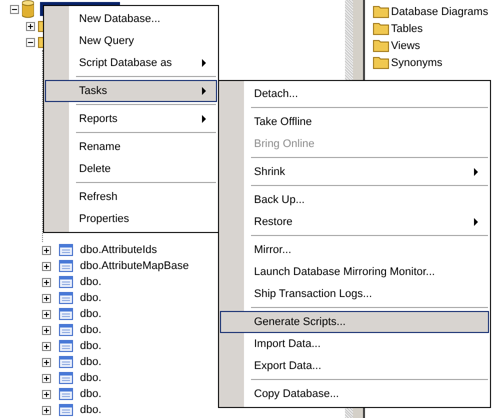  Describe the element at coordinates (416, 62) in the screenshot. I see `object-list-item: Synonyms` at that location.